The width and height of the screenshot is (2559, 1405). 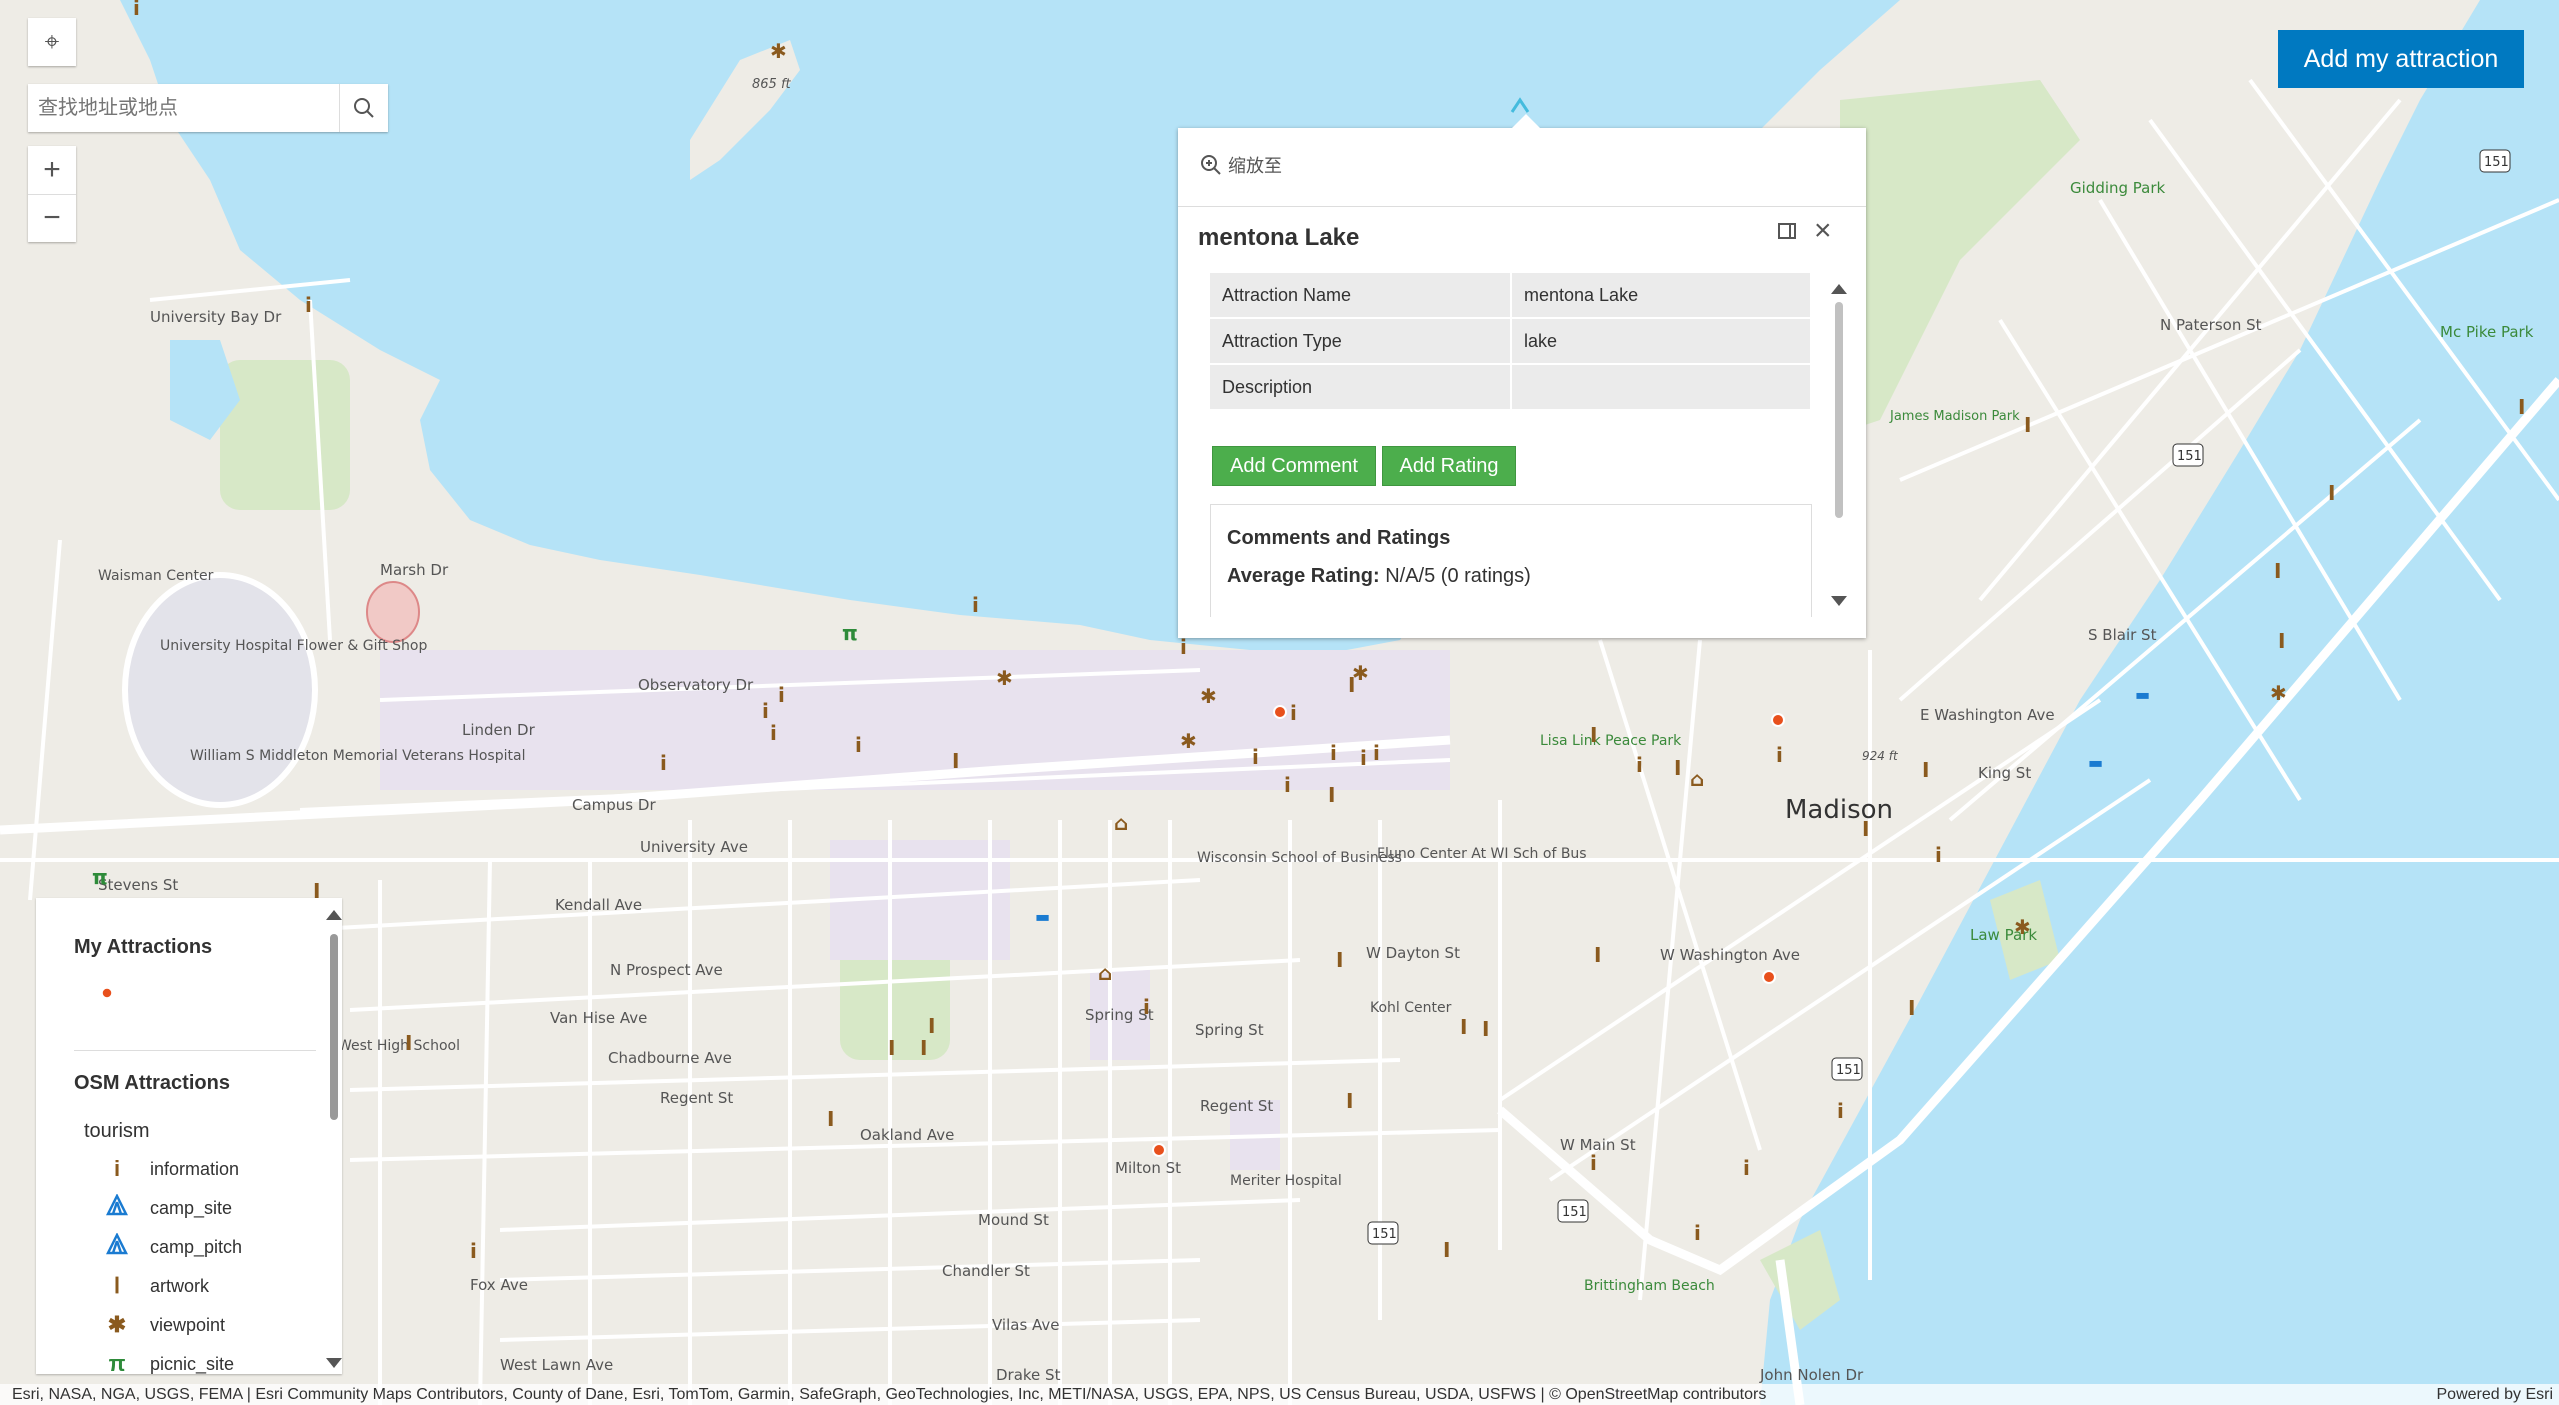 I want to click on table-row: Description, so click(x=1510, y=387).